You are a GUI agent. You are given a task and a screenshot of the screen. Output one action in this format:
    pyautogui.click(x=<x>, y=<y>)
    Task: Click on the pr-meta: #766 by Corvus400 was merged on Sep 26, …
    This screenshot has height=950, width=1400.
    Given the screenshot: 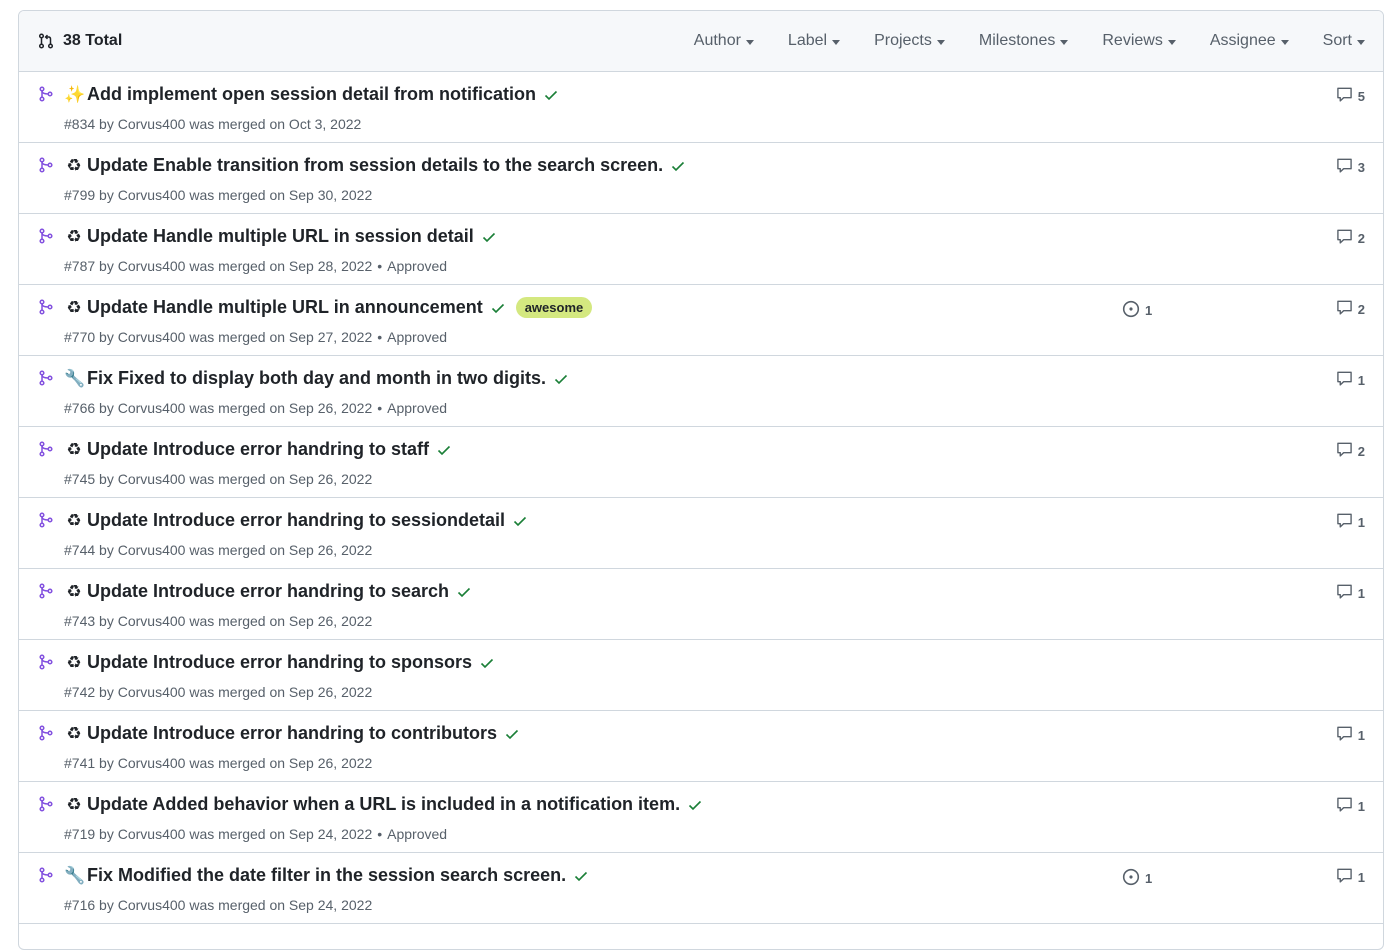 What is the action you would take?
    pyautogui.click(x=256, y=408)
    